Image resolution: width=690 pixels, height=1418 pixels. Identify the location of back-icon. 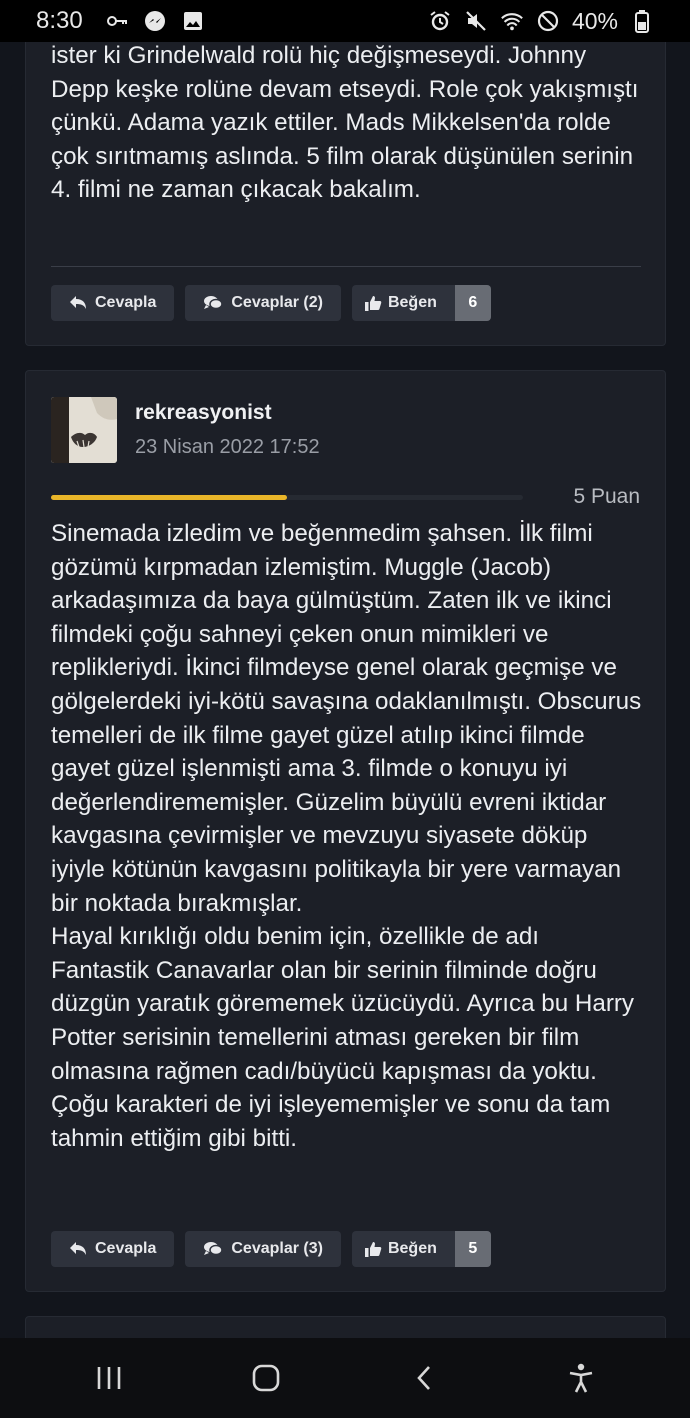
(423, 1378).